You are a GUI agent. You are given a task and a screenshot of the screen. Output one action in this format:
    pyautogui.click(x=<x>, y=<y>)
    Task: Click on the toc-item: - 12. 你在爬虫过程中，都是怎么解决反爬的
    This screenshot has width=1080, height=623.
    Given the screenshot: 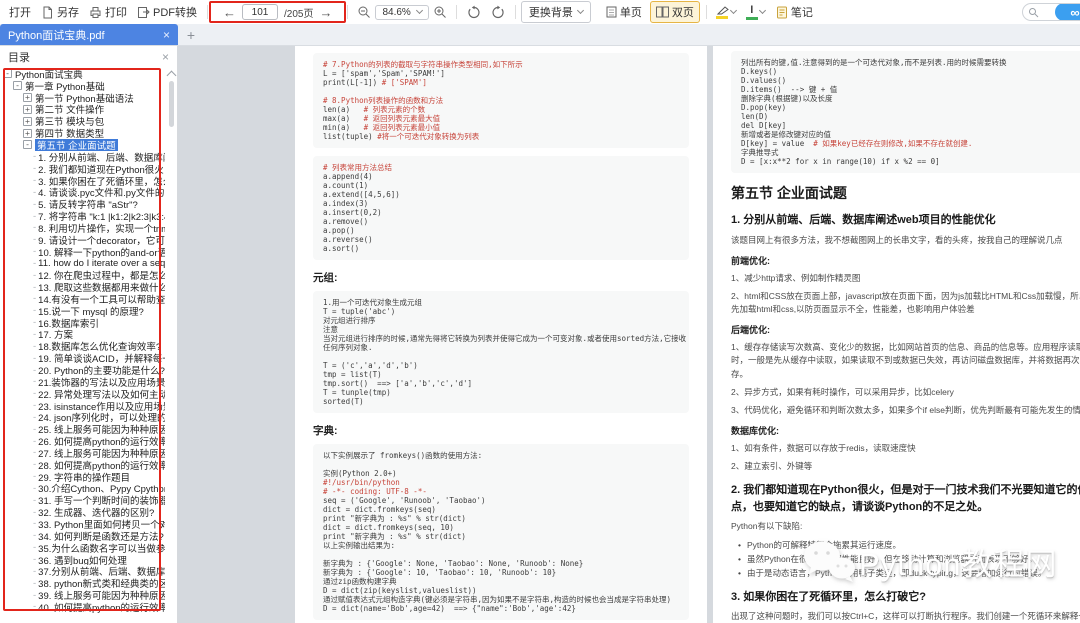 What is the action you would take?
    pyautogui.click(x=82, y=275)
    